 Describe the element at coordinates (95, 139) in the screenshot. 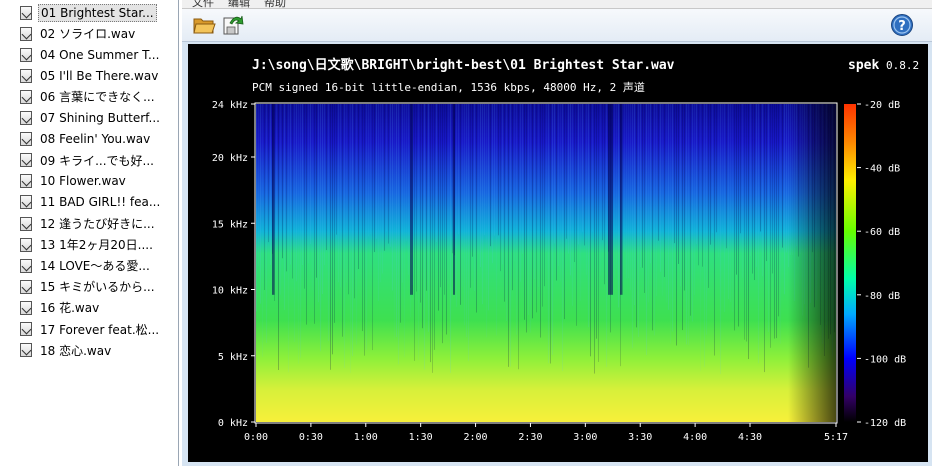

I see `file-name: 08 Feelin' You.wav` at that location.